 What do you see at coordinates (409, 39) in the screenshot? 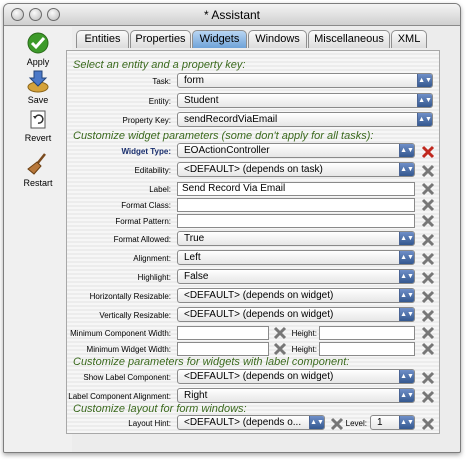
I see `tab-xml: XML` at bounding box center [409, 39].